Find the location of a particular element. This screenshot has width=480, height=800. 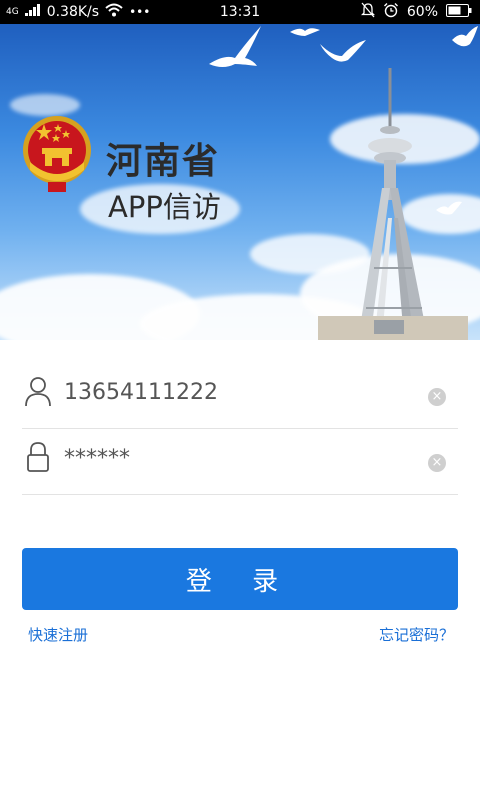

username-field: 13654111222 × is located at coordinates (240, 394).